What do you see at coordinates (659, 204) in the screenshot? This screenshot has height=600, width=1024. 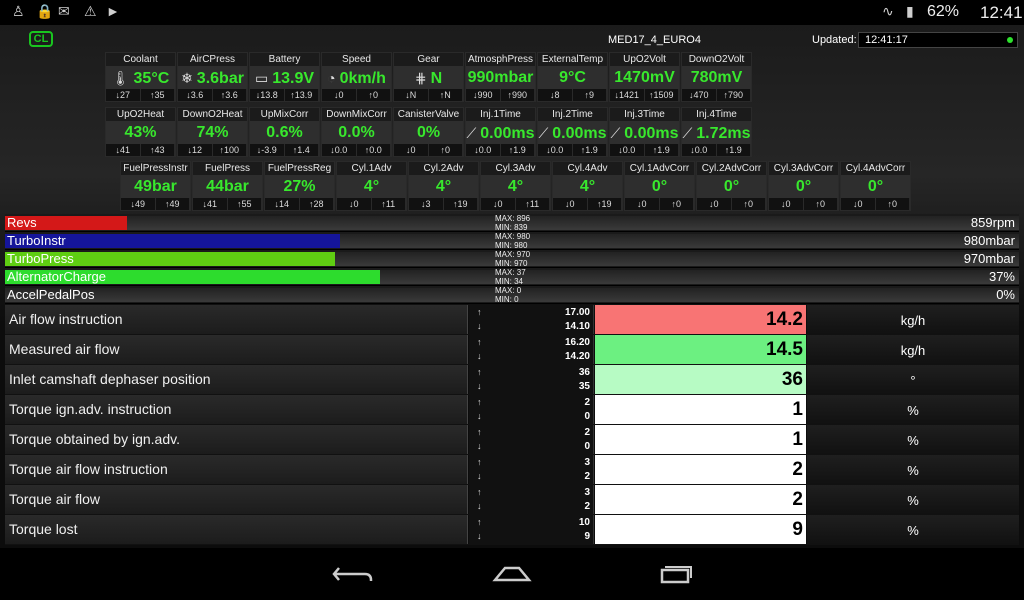 I see `gauge-minmax: ↓0 ↑0` at bounding box center [659, 204].